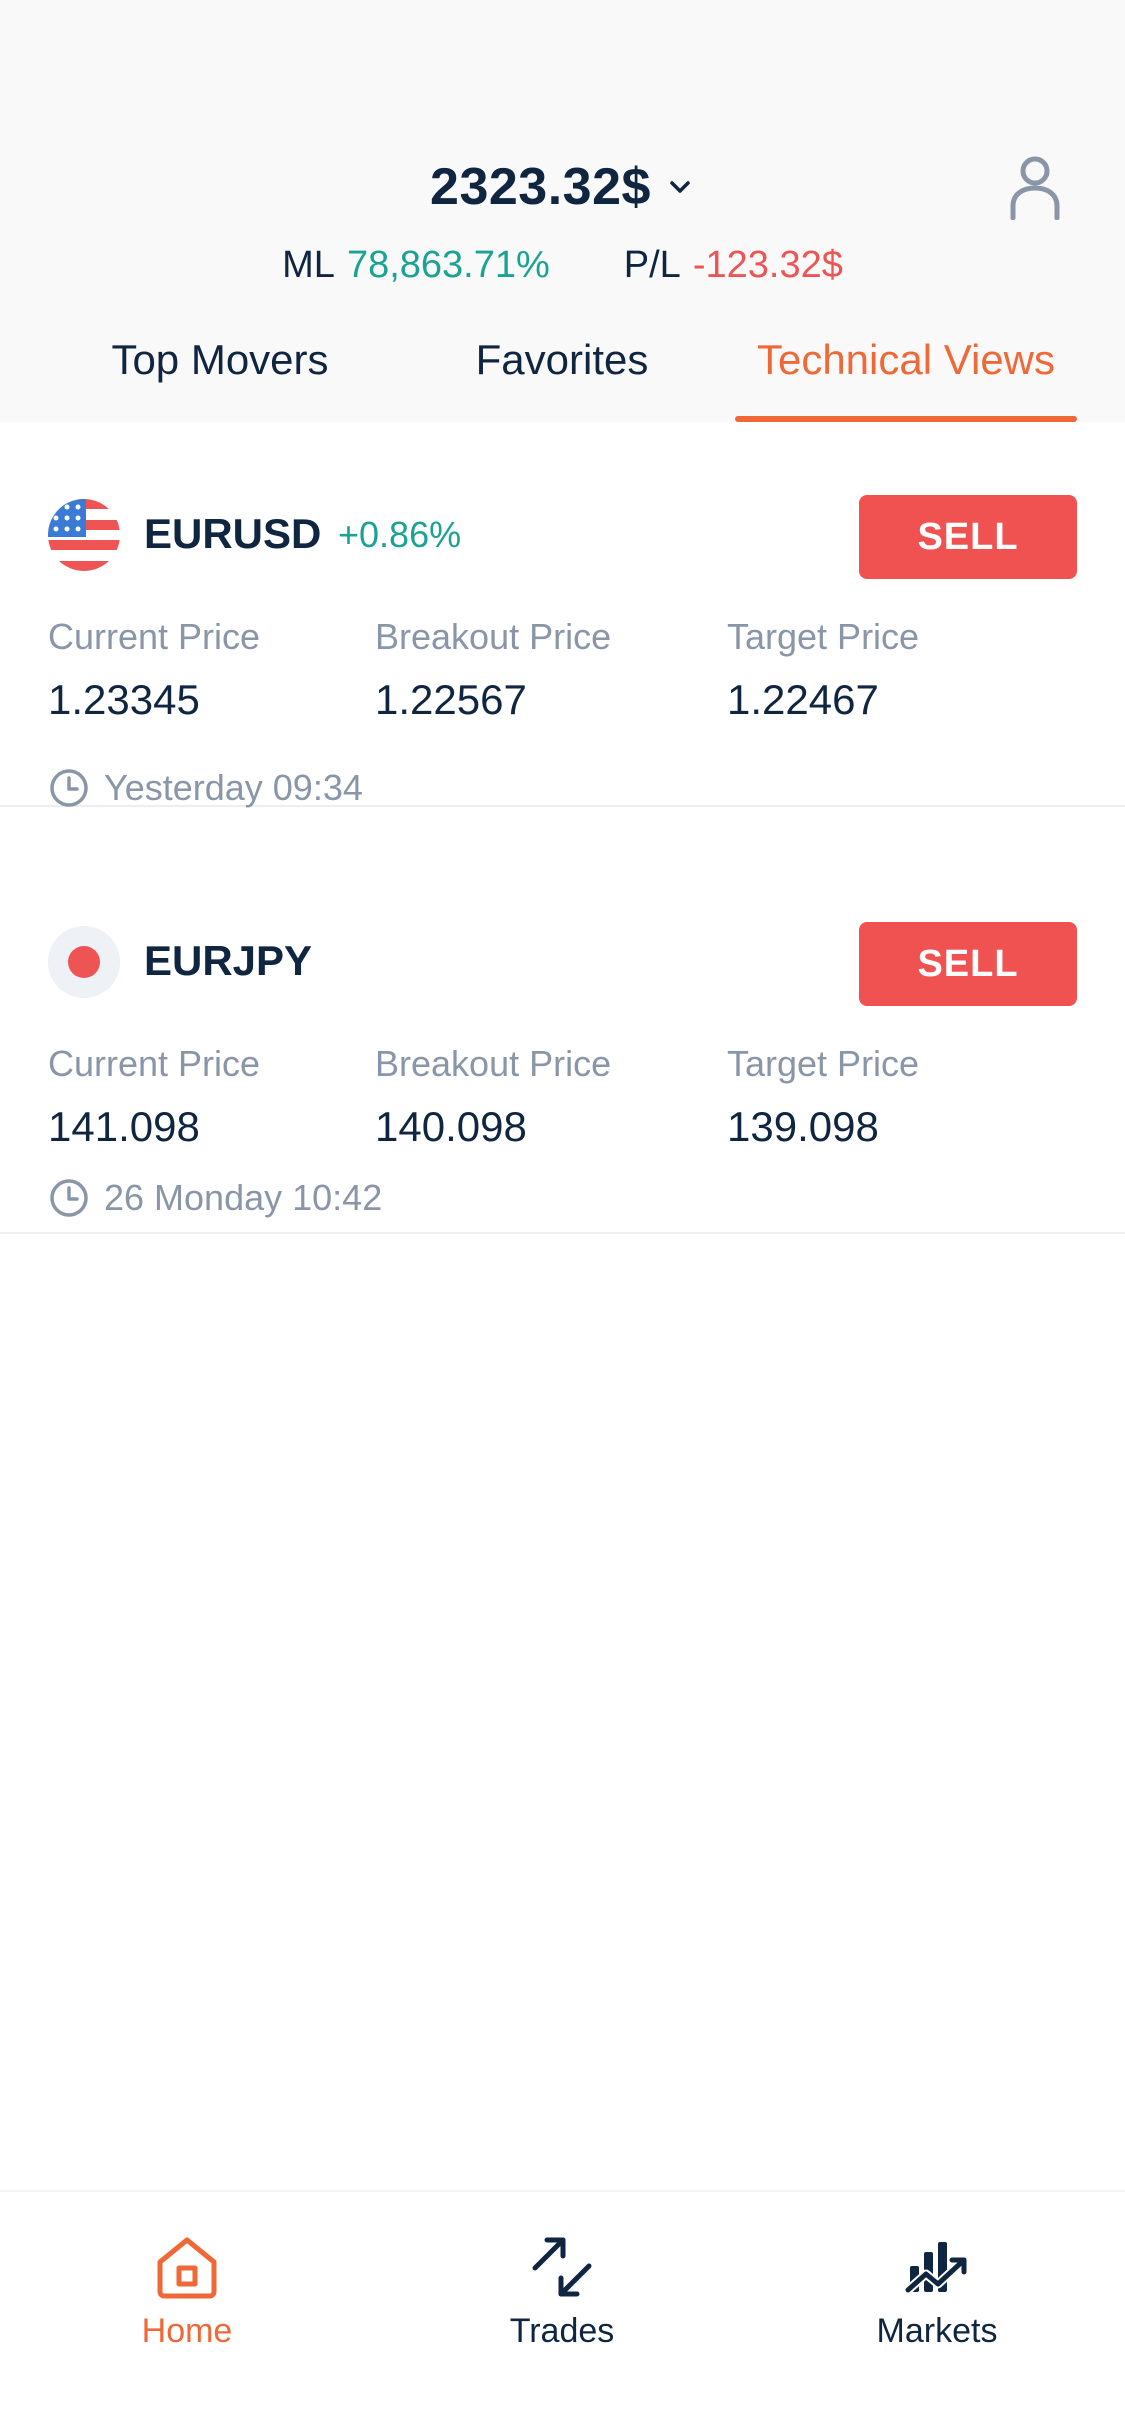 Image resolution: width=1125 pixels, height=2436 pixels. Describe the element at coordinates (767, 264) in the screenshot. I see `pl-value: -123.32$` at that location.